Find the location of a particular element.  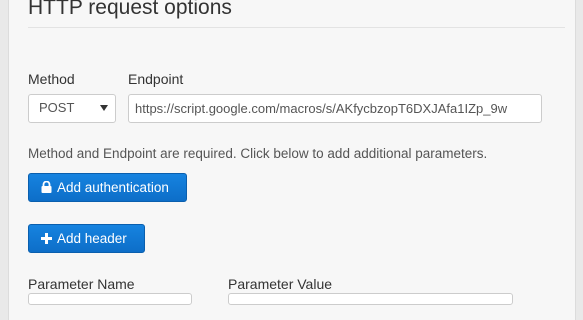

parameter-name-input is located at coordinates (110, 299).